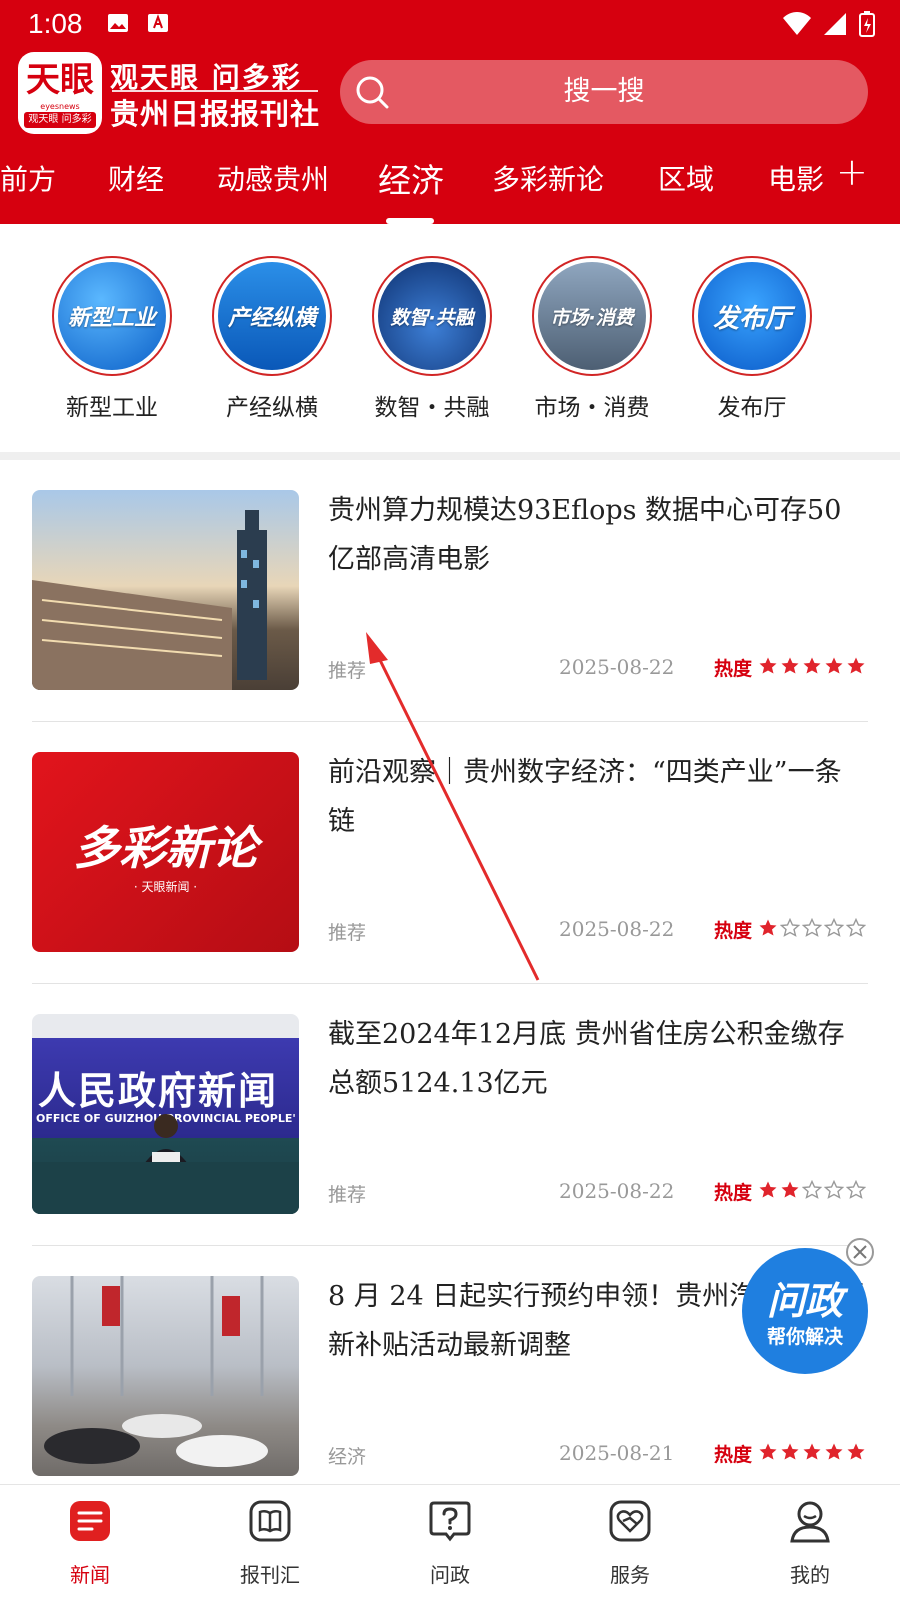 The width and height of the screenshot is (900, 1600). I want to click on add-channel-button: +, so click(852, 172).